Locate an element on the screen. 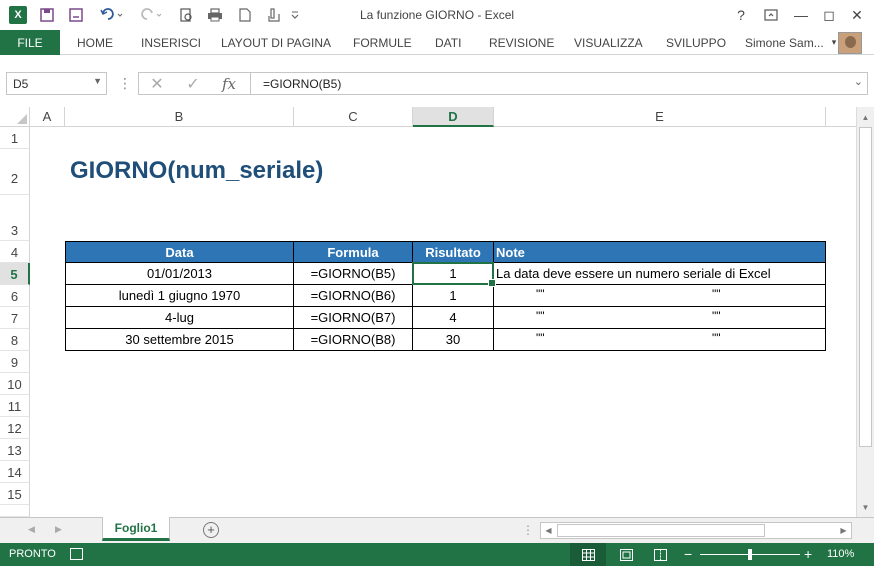 The width and height of the screenshot is (874, 566). scroll-left-icon: ◀ is located at coordinates (548, 530).